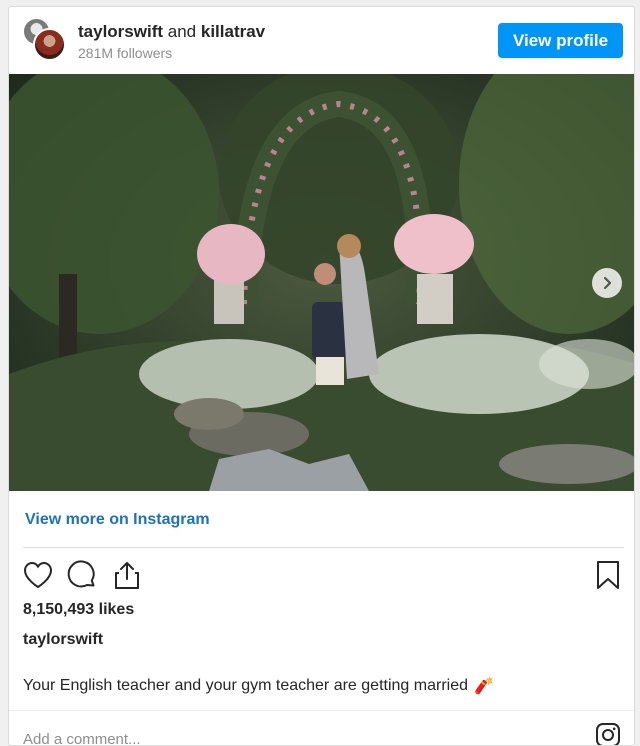  I want to click on view-more-link: View more on Instagram, so click(117, 520).